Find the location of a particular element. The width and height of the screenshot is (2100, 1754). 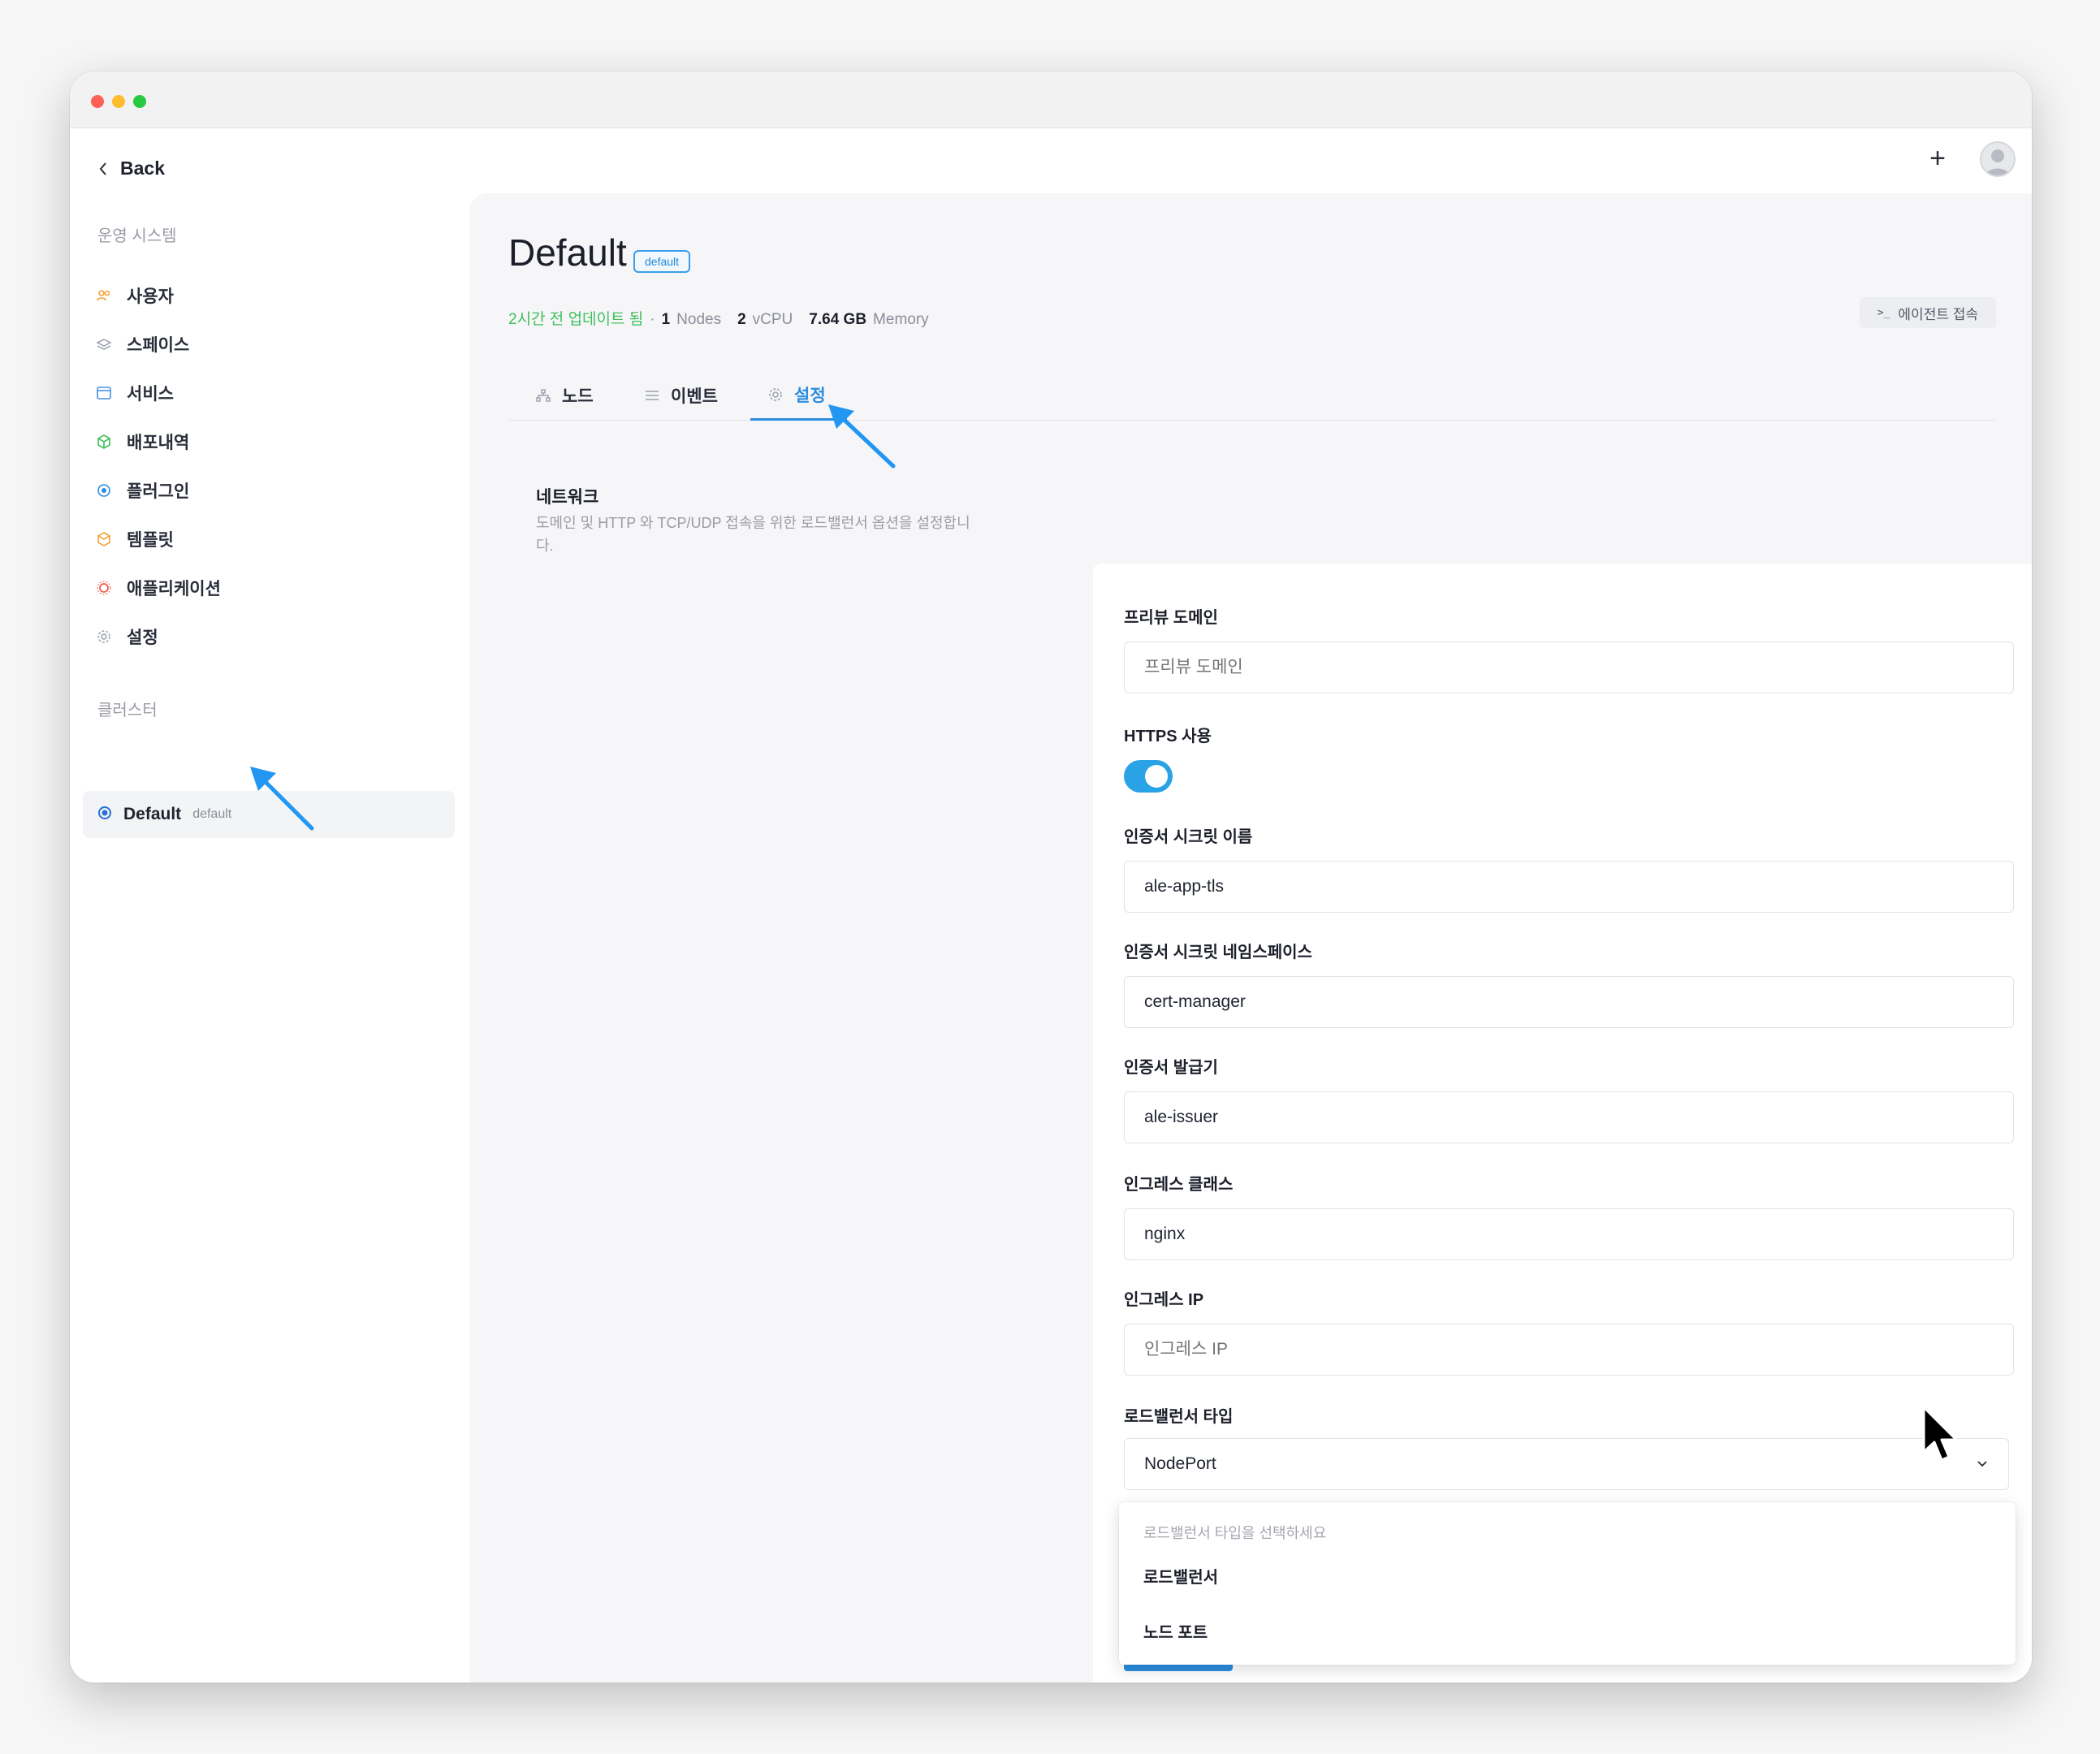

lb-type-label: 로드밸런서 타입 is located at coordinates (1179, 1417).